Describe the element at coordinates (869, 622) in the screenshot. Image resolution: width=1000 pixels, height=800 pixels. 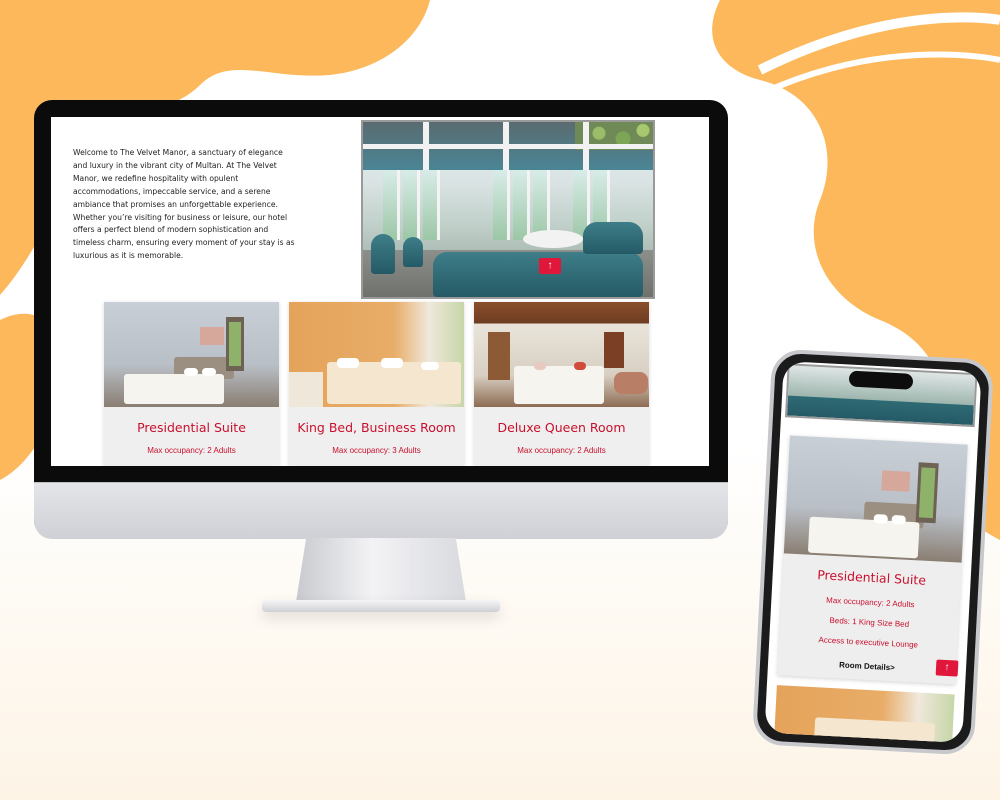
I see `room-beds: Beds: 1 King Size Bed` at that location.